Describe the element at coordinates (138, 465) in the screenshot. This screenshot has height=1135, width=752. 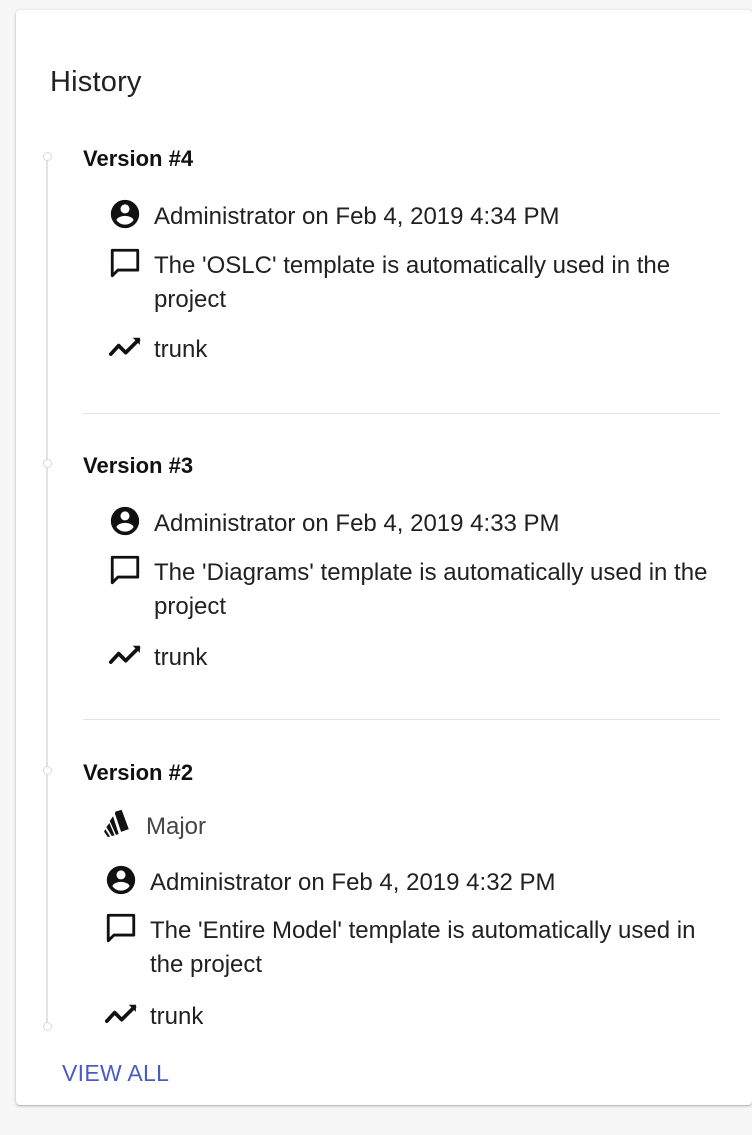
I see `version-title: Version #3` at that location.